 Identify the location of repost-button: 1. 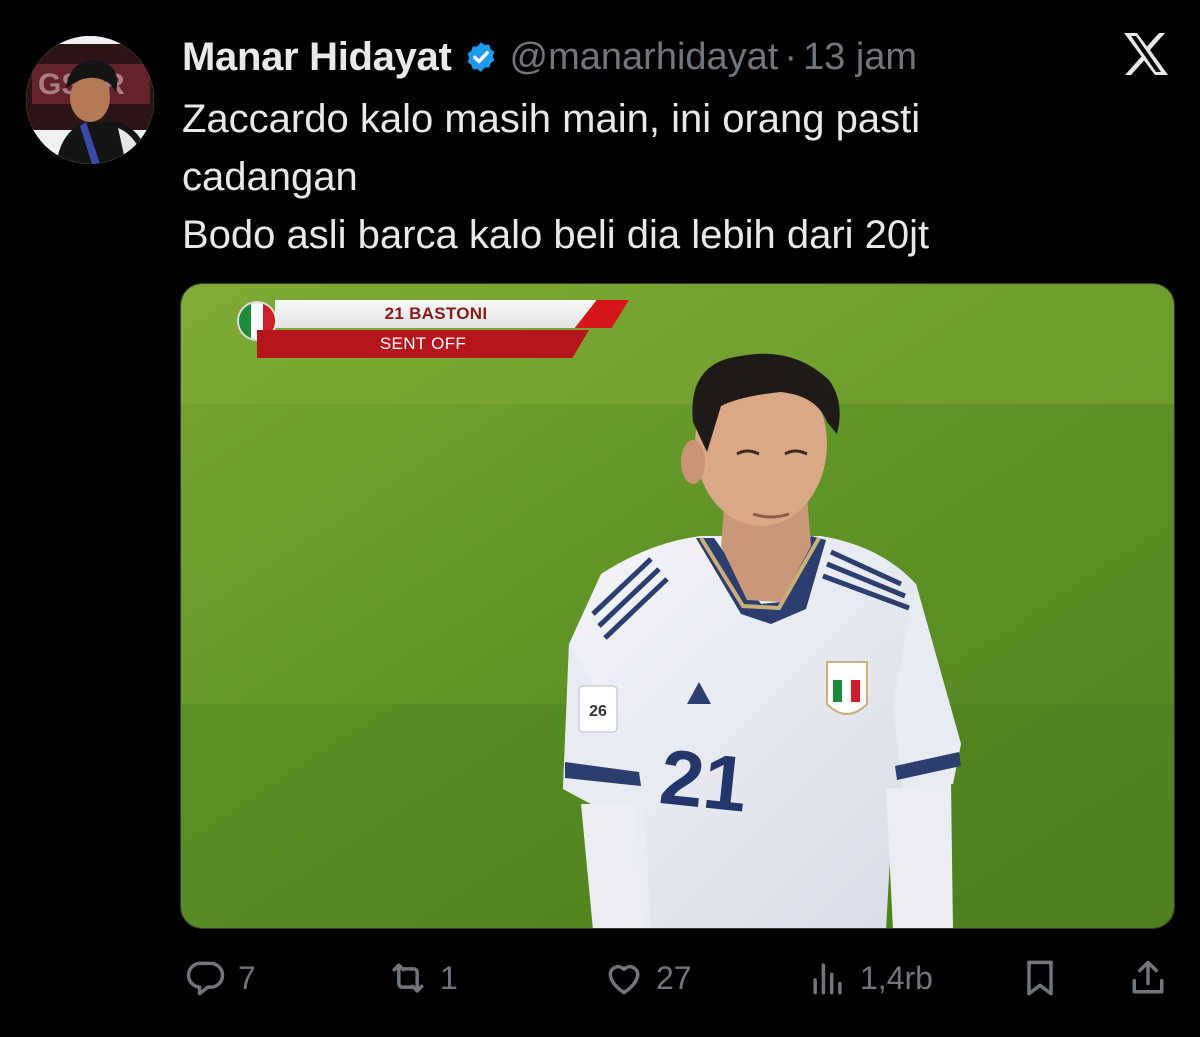
(422, 978).